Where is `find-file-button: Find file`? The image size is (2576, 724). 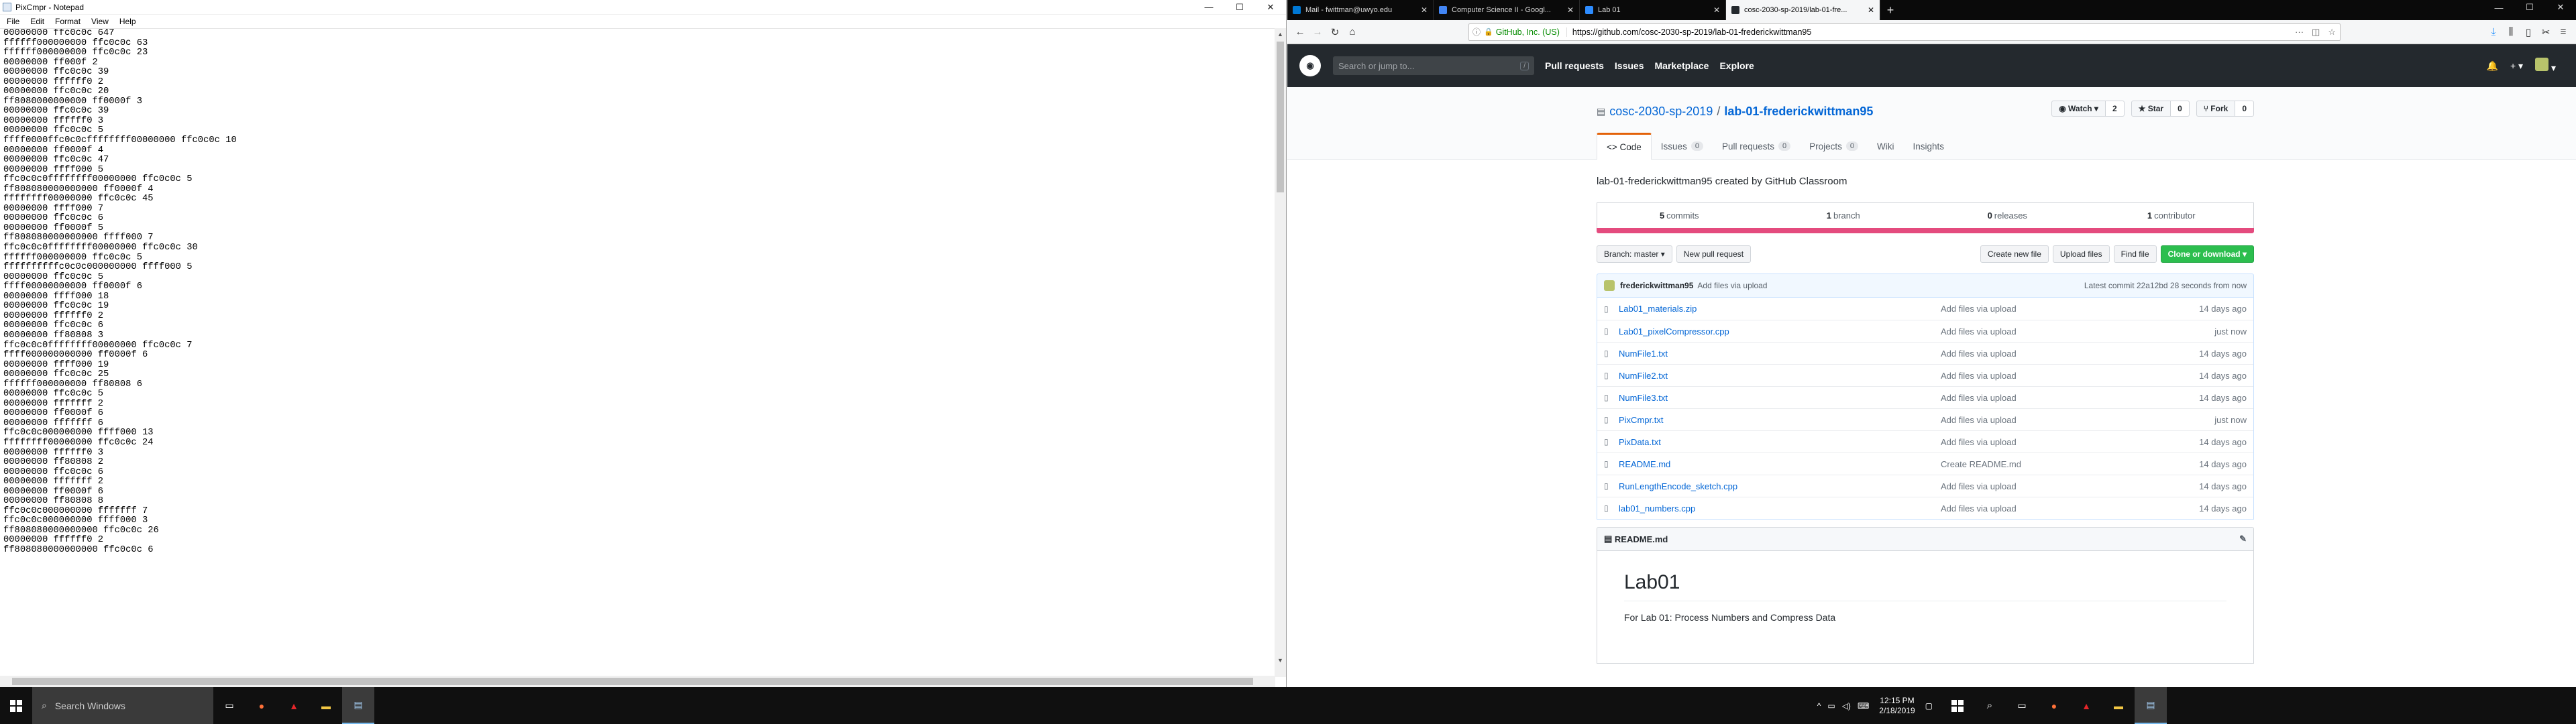
find-file-button: Find file is located at coordinates (2135, 254).